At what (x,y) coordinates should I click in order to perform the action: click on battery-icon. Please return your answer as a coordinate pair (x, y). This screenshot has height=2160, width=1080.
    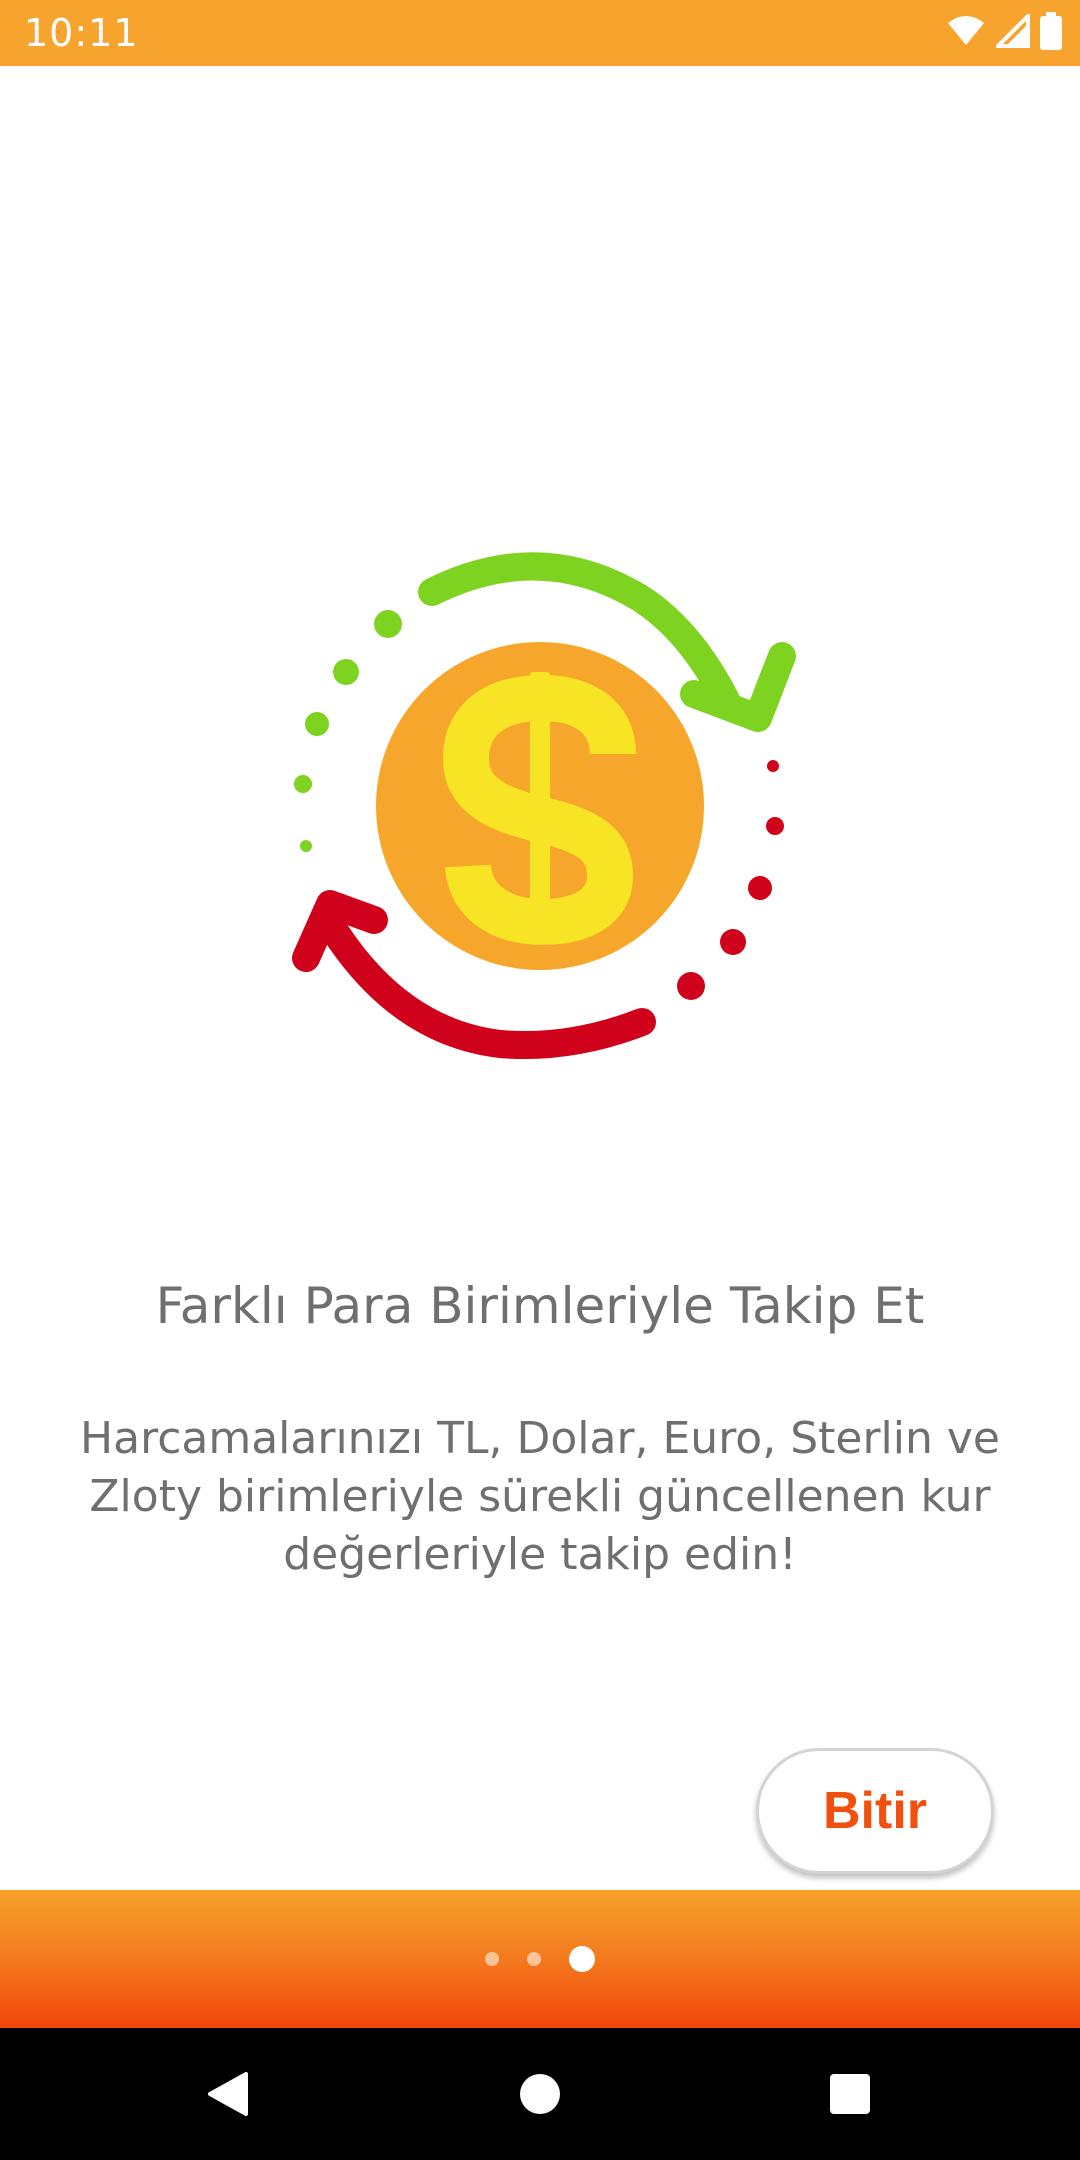
    Looking at the image, I should click on (1051, 33).